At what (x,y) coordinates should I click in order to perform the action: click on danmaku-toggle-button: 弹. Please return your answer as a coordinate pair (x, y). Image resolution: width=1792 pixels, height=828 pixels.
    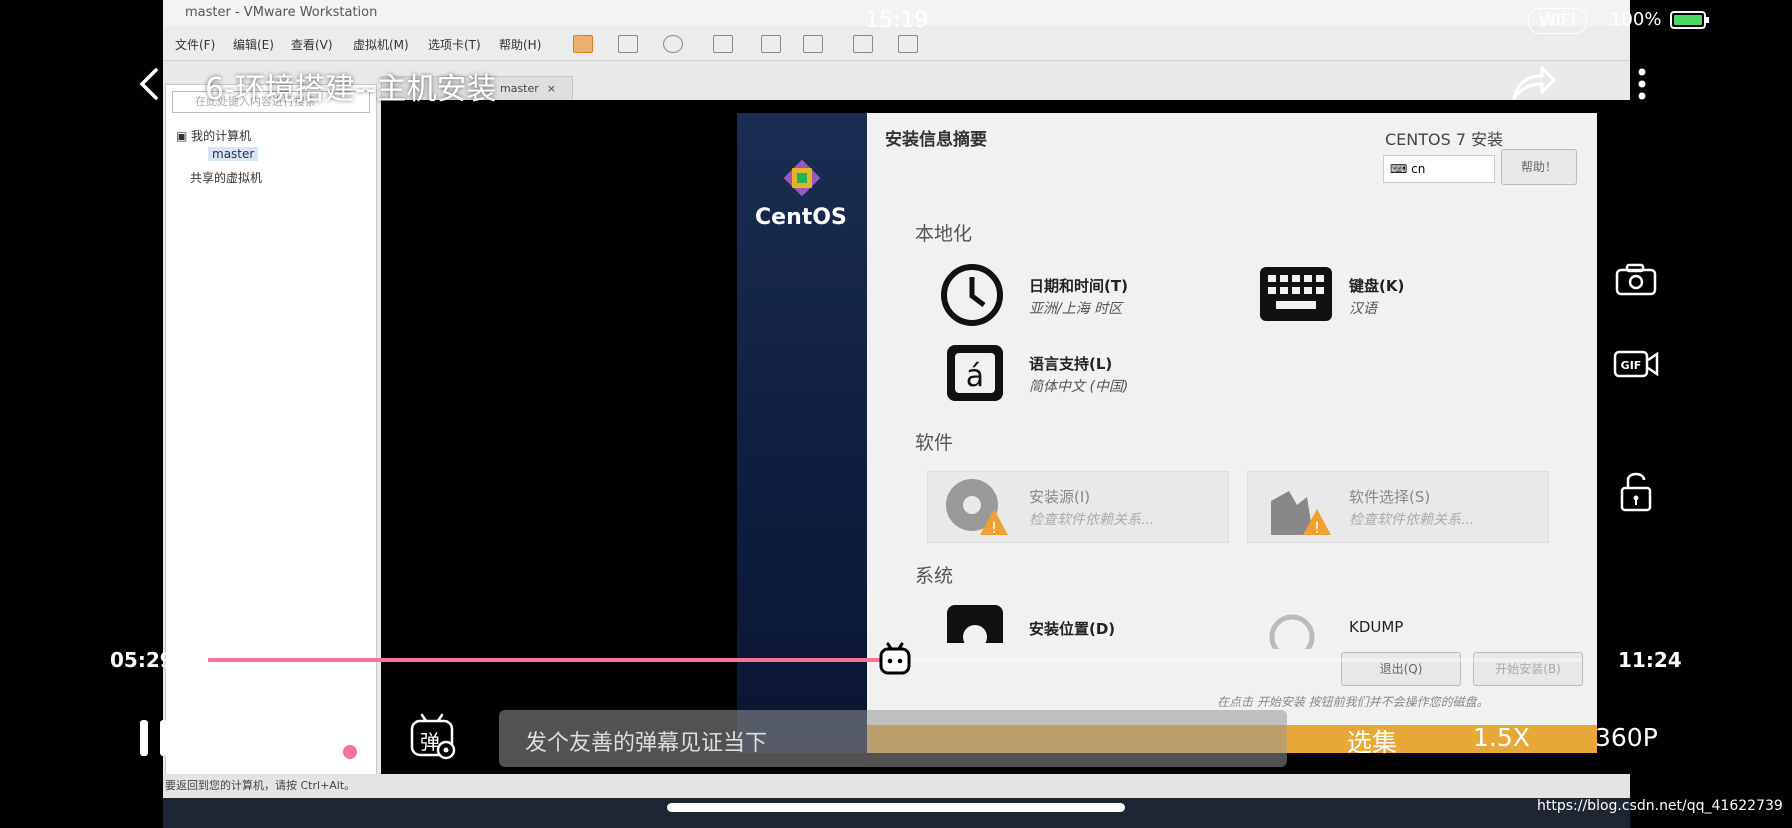
    Looking at the image, I should click on (336, 736).